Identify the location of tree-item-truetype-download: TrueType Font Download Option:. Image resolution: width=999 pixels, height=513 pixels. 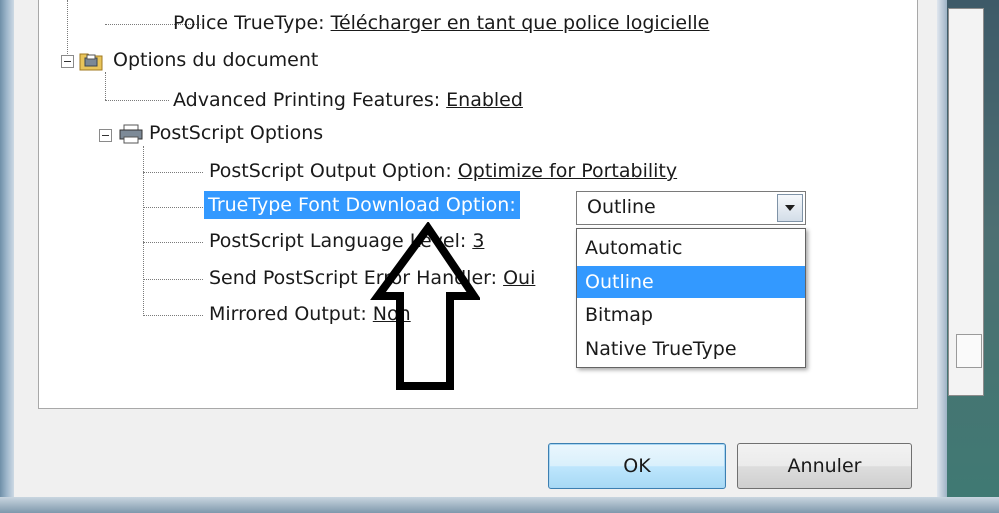
(362, 205).